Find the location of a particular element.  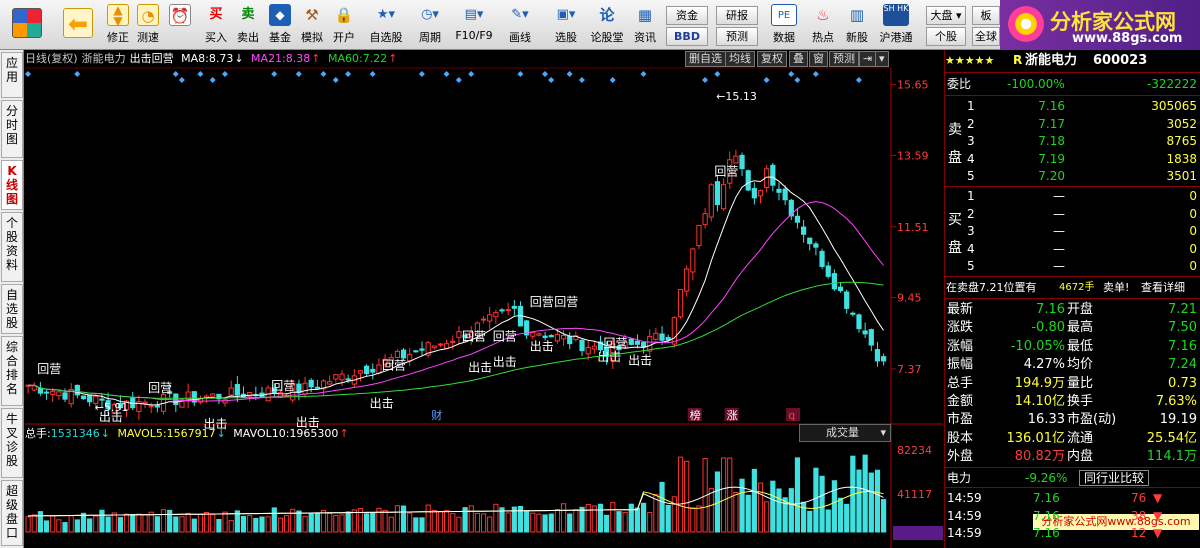

toolbar-item-data: PE 数据 is located at coordinates (784, 26).